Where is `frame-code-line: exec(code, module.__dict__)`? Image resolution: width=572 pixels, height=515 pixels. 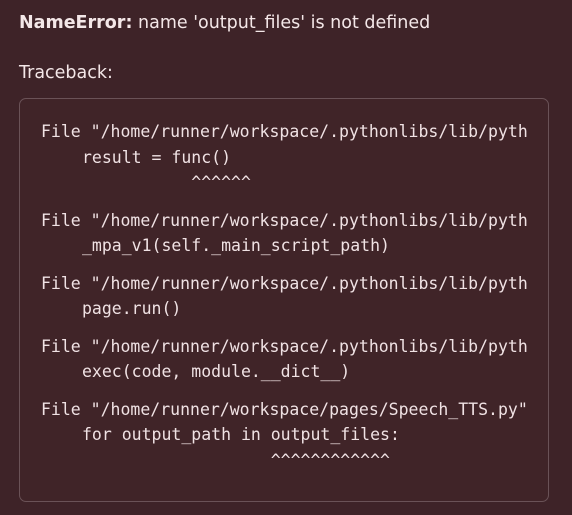
frame-code-line: exec(code, module.__dict__) is located at coordinates (216, 371).